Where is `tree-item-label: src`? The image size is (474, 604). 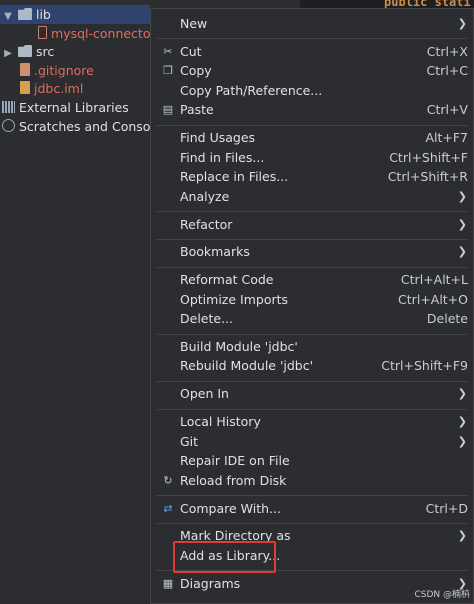 tree-item-label: src is located at coordinates (45, 51).